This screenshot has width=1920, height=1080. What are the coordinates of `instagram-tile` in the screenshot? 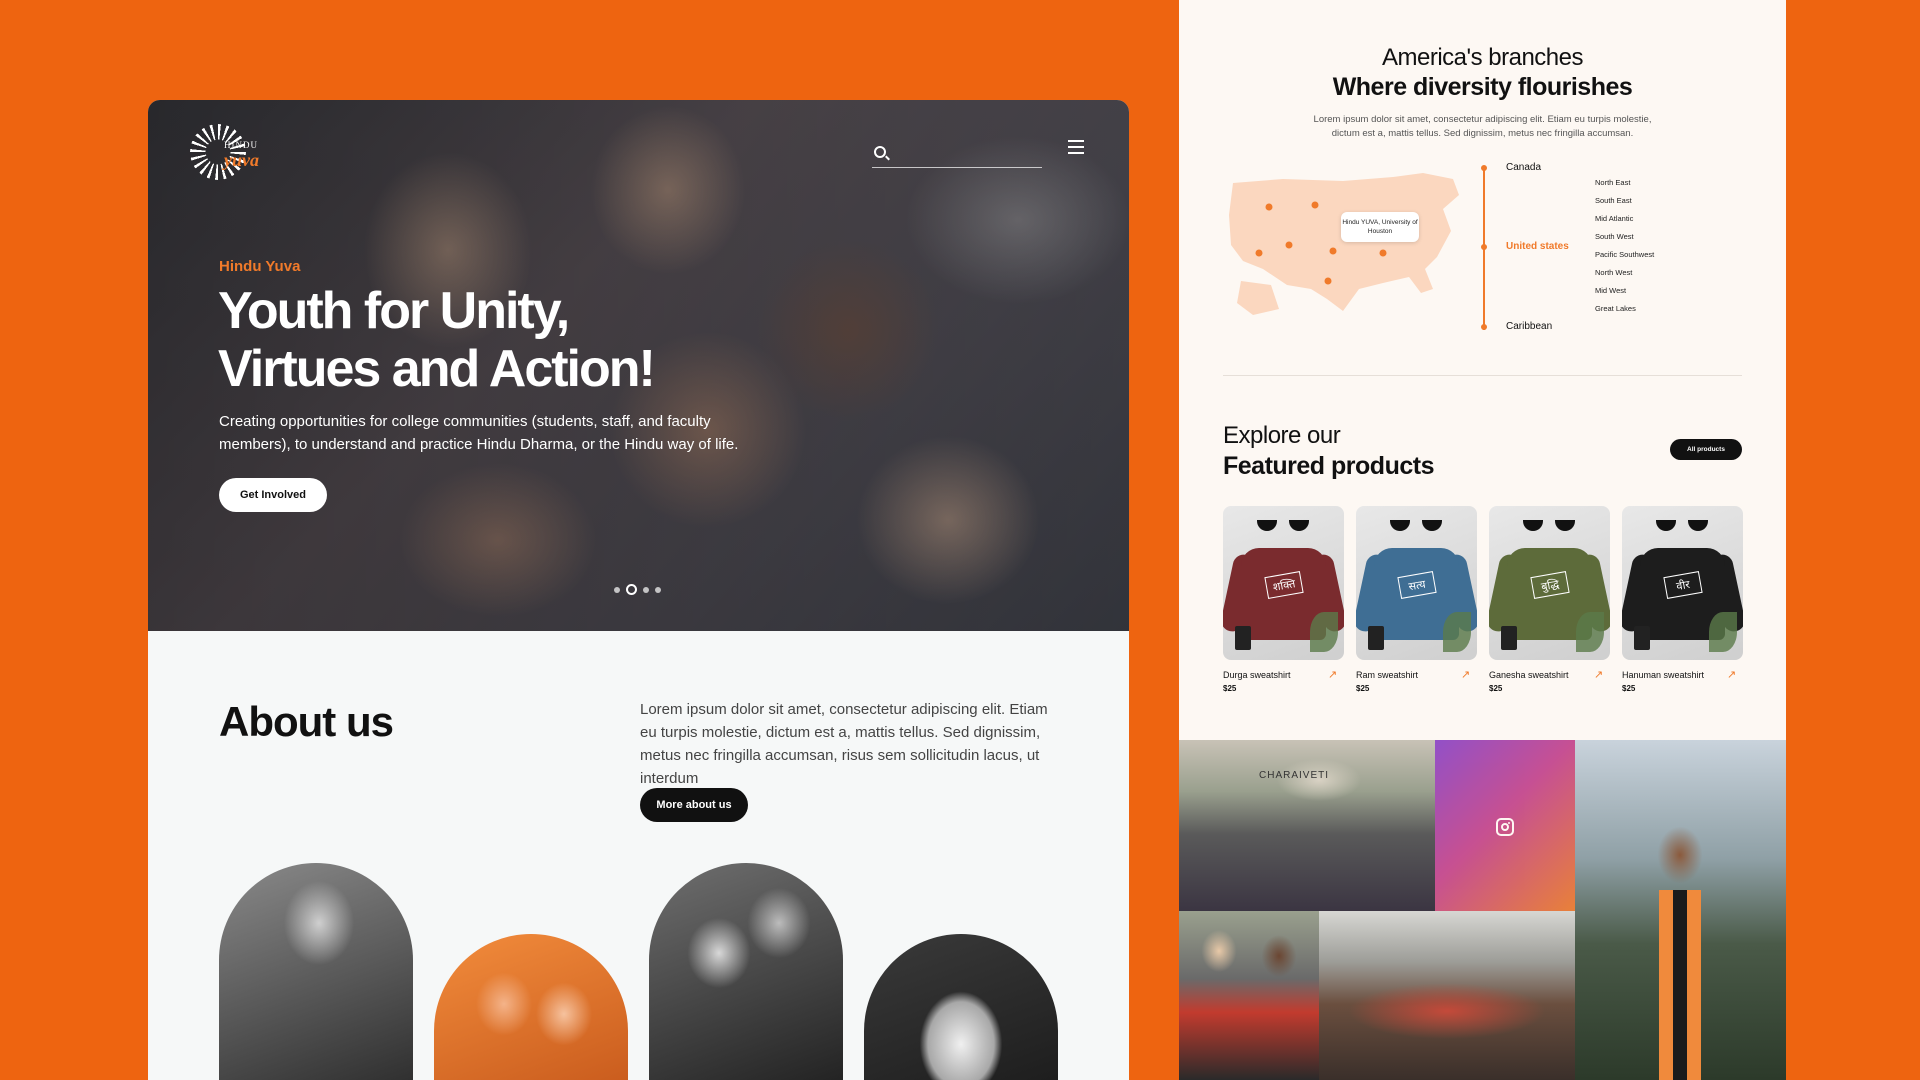 It's located at (1505, 825).